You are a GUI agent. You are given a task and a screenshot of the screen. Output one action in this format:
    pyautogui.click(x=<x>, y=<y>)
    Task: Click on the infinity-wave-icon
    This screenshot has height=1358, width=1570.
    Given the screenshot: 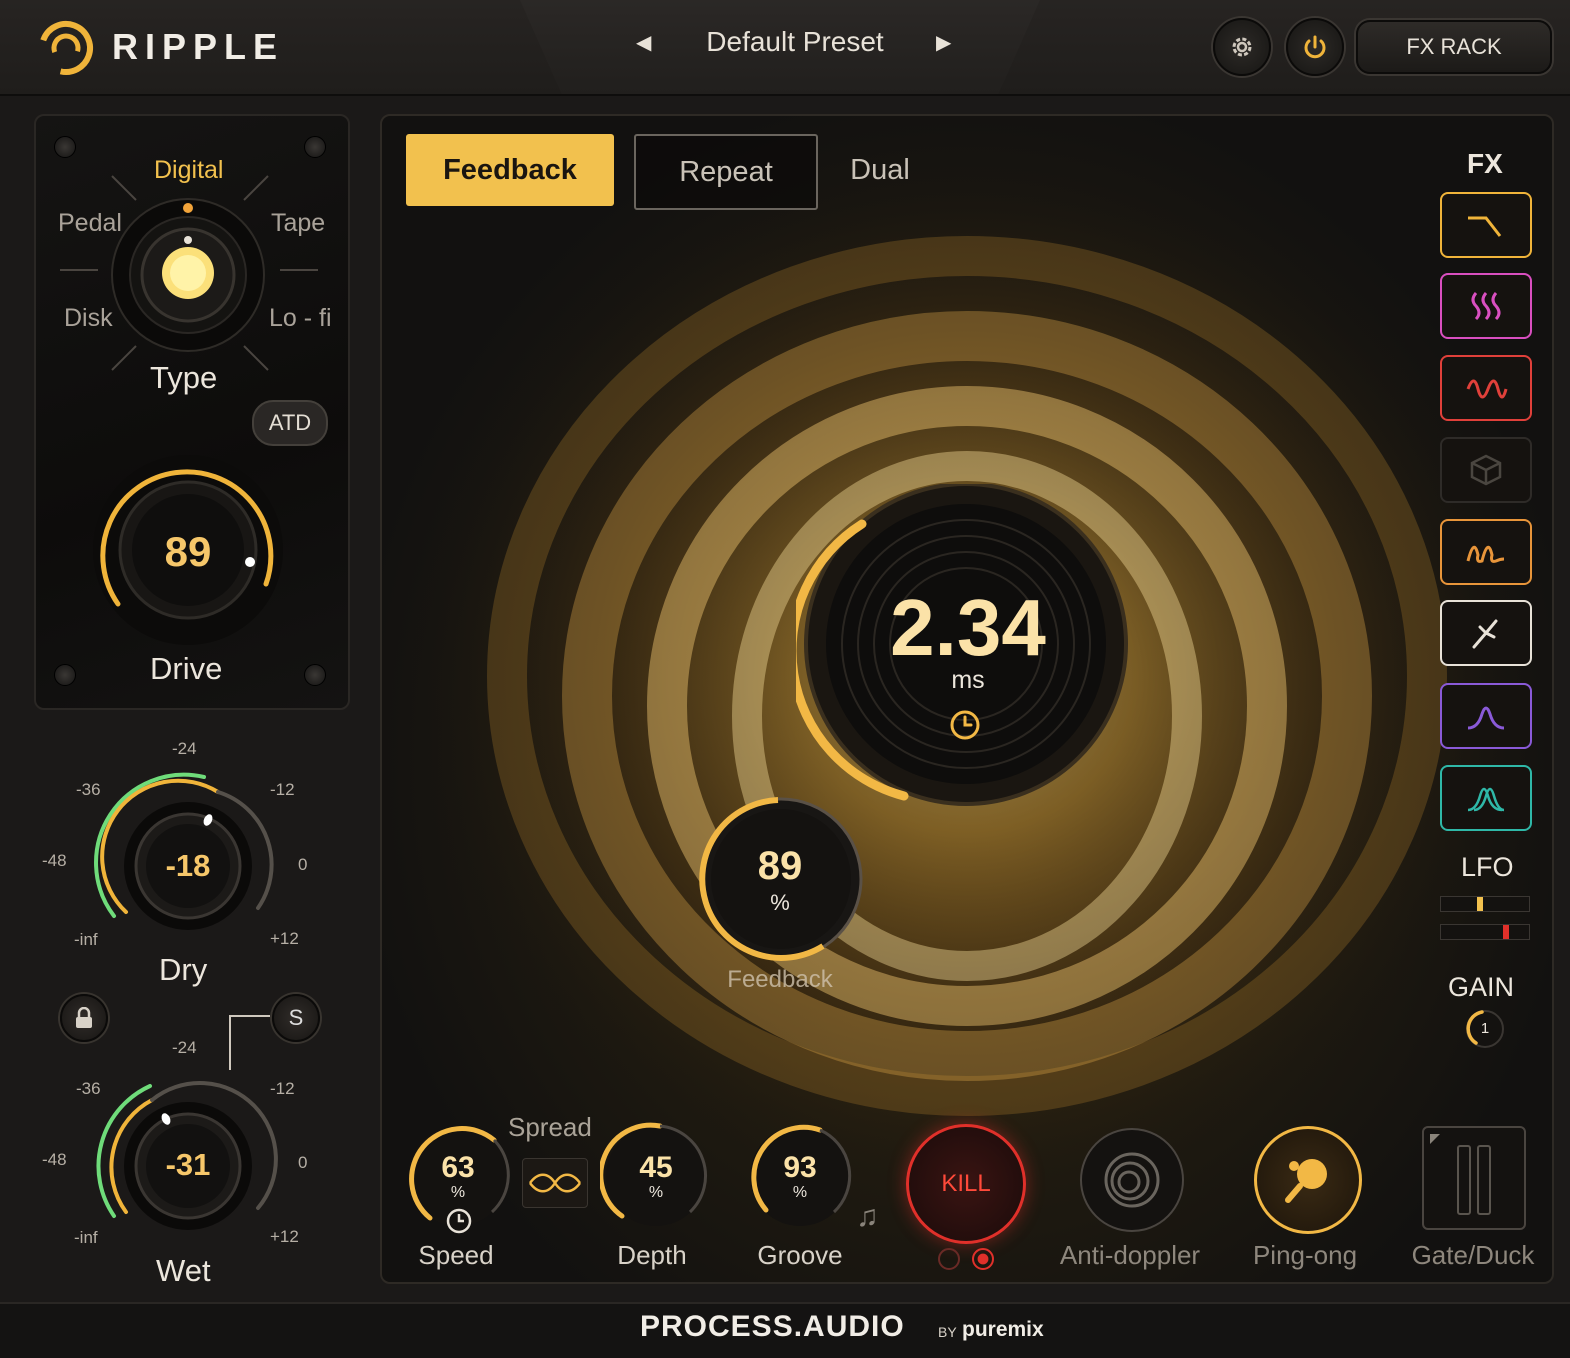 What is the action you would take?
    pyautogui.click(x=555, y=1183)
    